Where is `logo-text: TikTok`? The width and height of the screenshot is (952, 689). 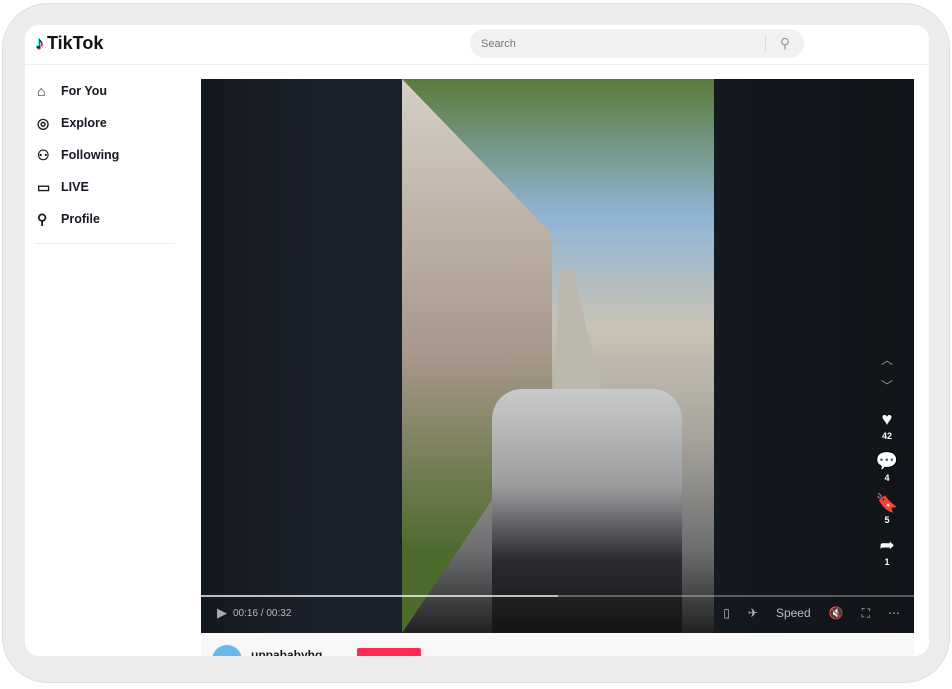
logo-text: TikTok is located at coordinates (75, 43).